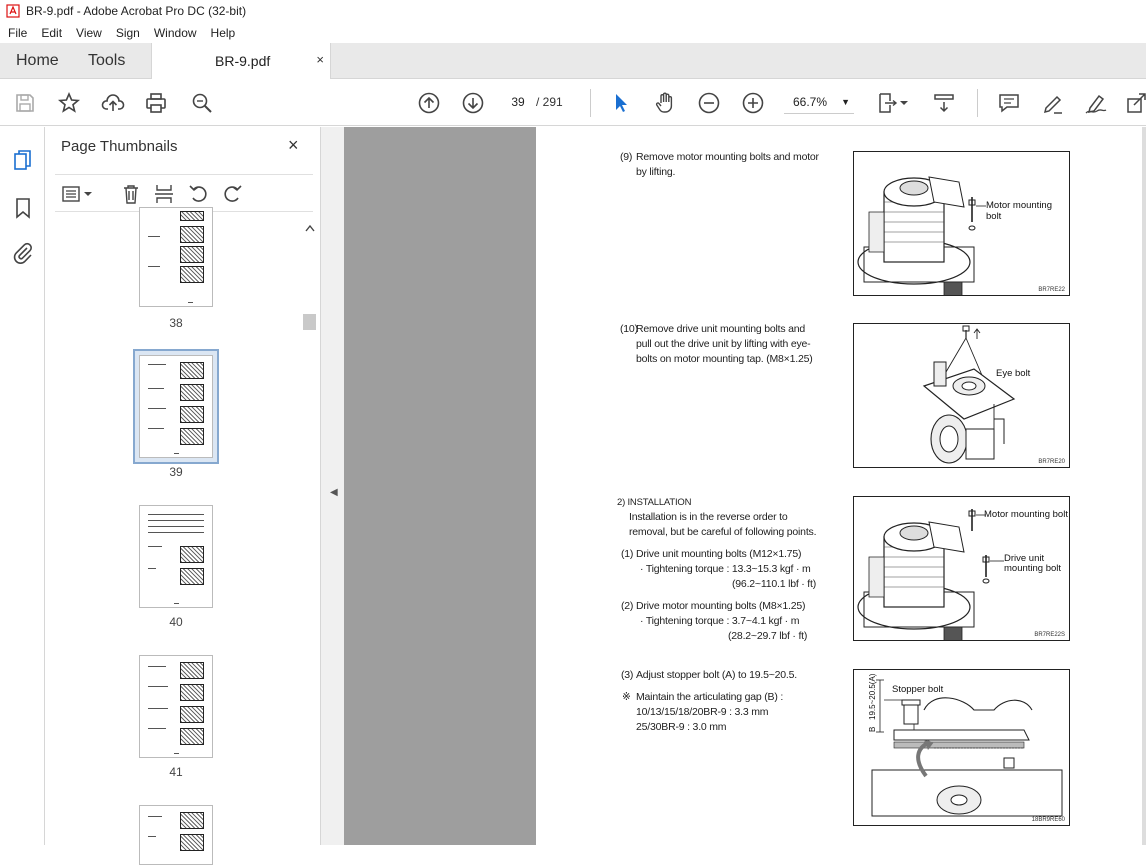 Image resolution: width=1146 pixels, height=865 pixels. Describe the element at coordinates (1135, 103) in the screenshot. I see `share-icon` at that location.